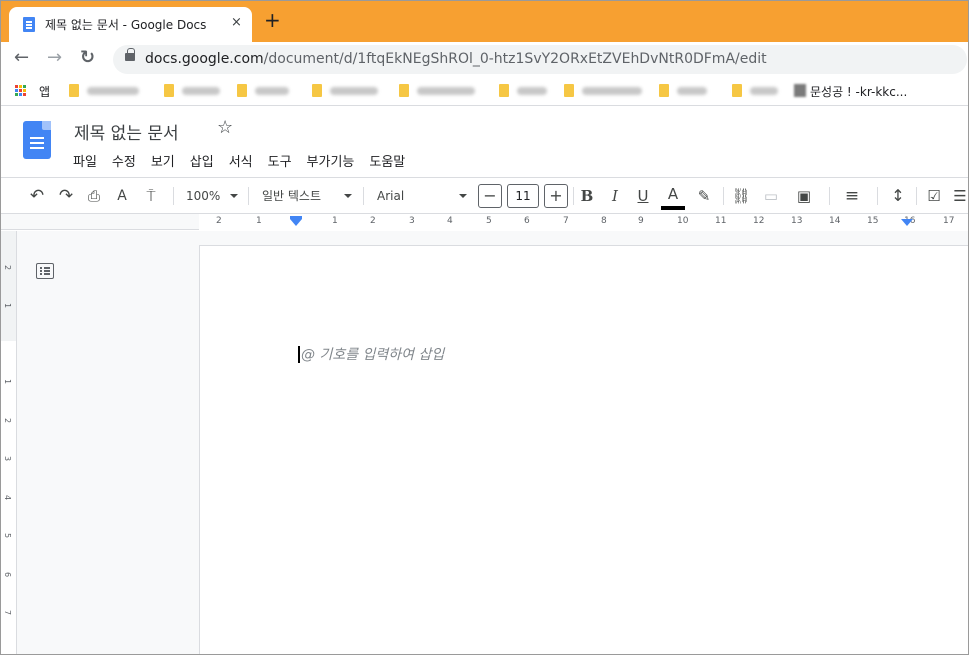 This screenshot has width=969, height=655. I want to click on left-indent-handle, so click(296, 222).